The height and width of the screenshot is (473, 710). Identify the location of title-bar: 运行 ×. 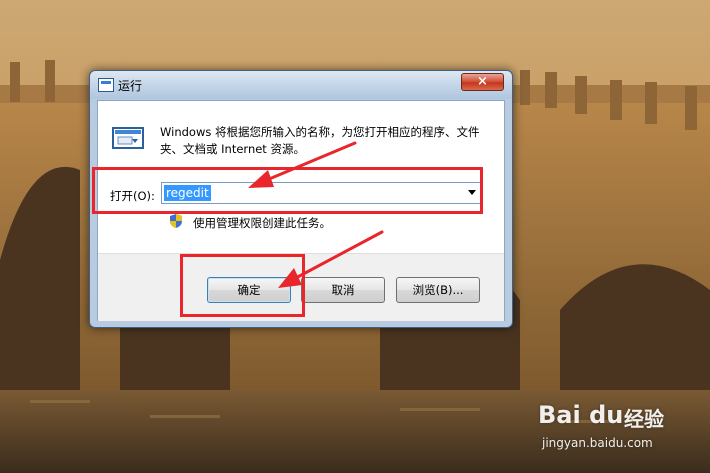
(301, 85).